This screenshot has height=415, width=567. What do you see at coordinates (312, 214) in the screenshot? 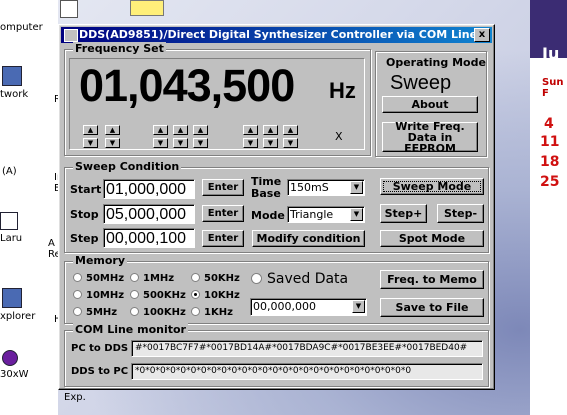
I see `sweep-mode-value: Triangle` at bounding box center [312, 214].